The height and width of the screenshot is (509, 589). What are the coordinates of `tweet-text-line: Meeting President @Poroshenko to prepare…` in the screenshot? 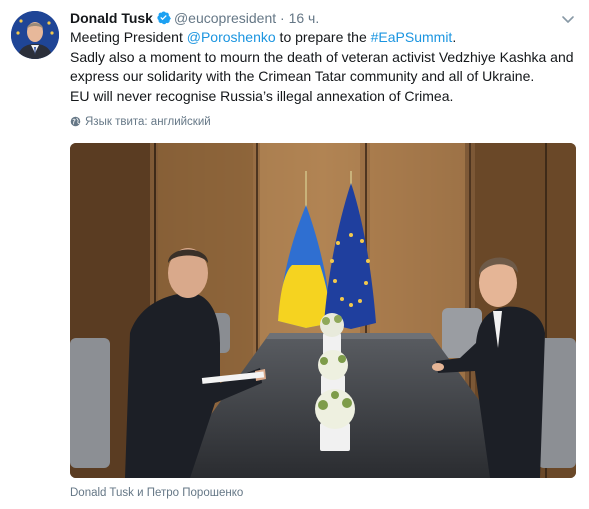 It's located at (326, 38).